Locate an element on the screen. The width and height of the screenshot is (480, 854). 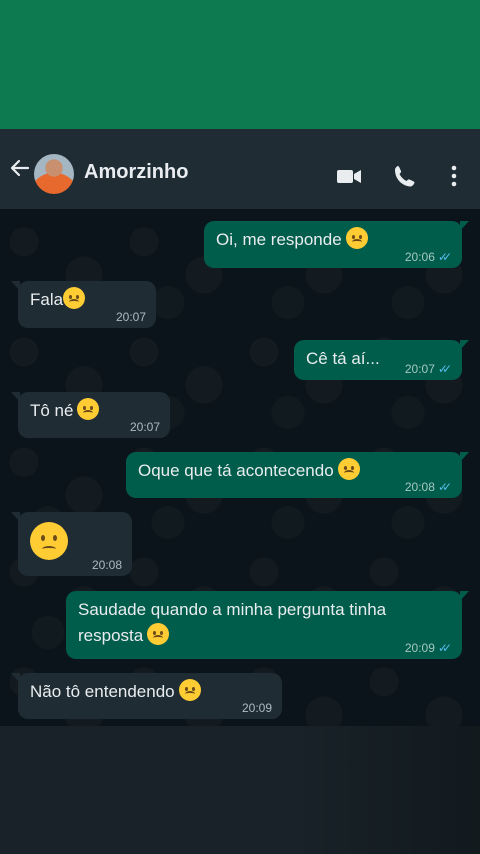
more-options-icon is located at coordinates (454, 176).